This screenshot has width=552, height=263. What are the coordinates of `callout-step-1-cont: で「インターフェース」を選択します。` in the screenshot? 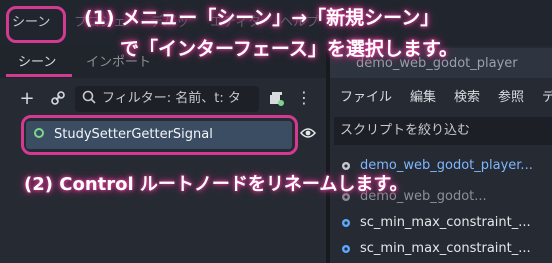 It's located at (289, 49).